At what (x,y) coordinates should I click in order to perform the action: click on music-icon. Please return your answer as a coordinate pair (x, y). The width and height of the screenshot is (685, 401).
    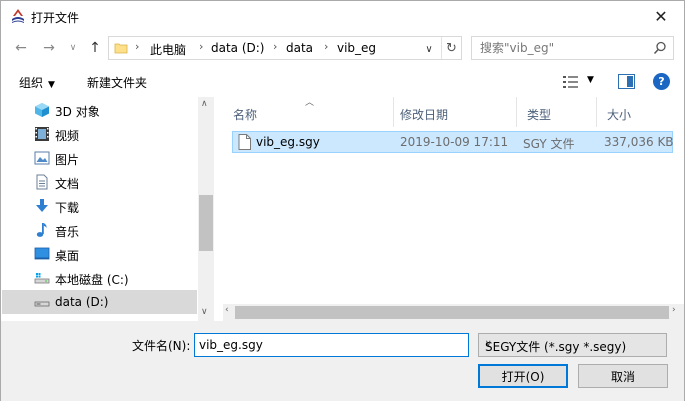
    Looking at the image, I should click on (41, 230).